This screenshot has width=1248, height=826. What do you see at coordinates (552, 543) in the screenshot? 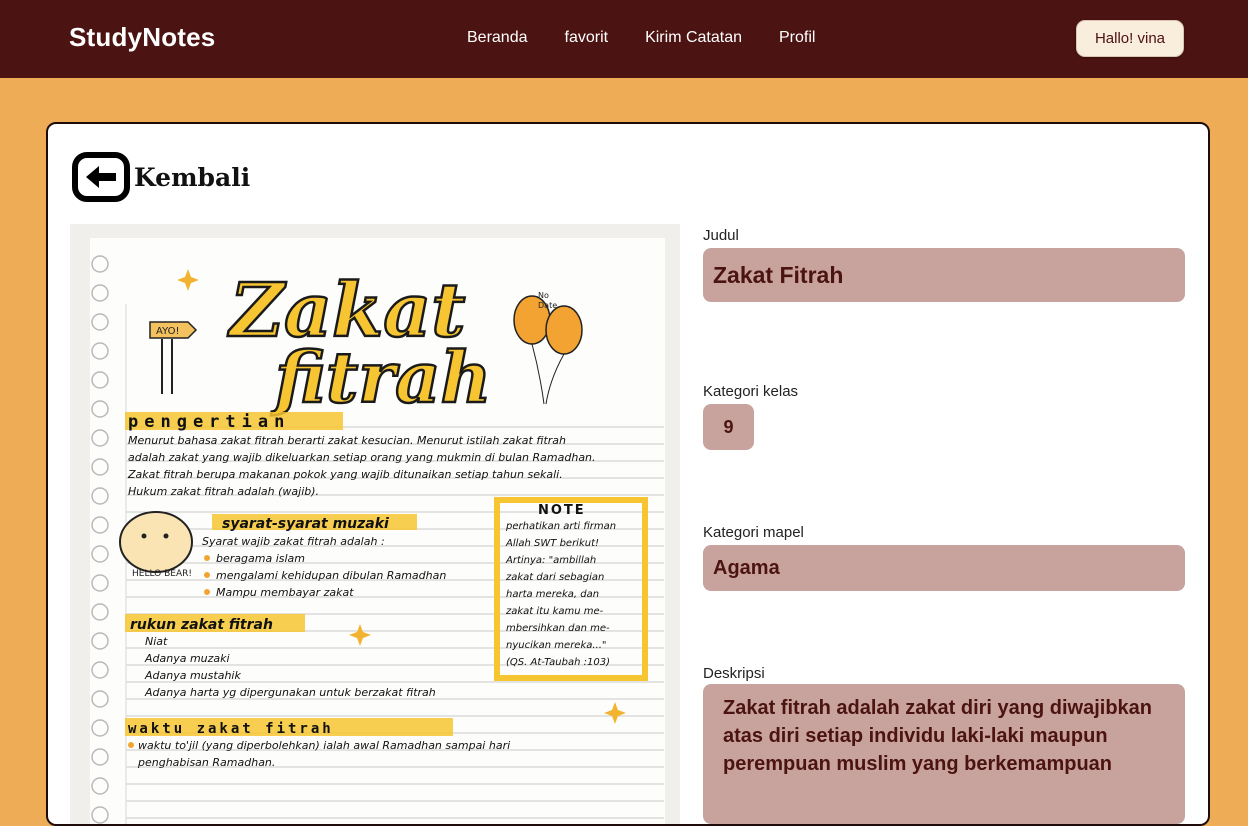
I see `note-box-line-2: Allah SWT berikut!` at bounding box center [552, 543].